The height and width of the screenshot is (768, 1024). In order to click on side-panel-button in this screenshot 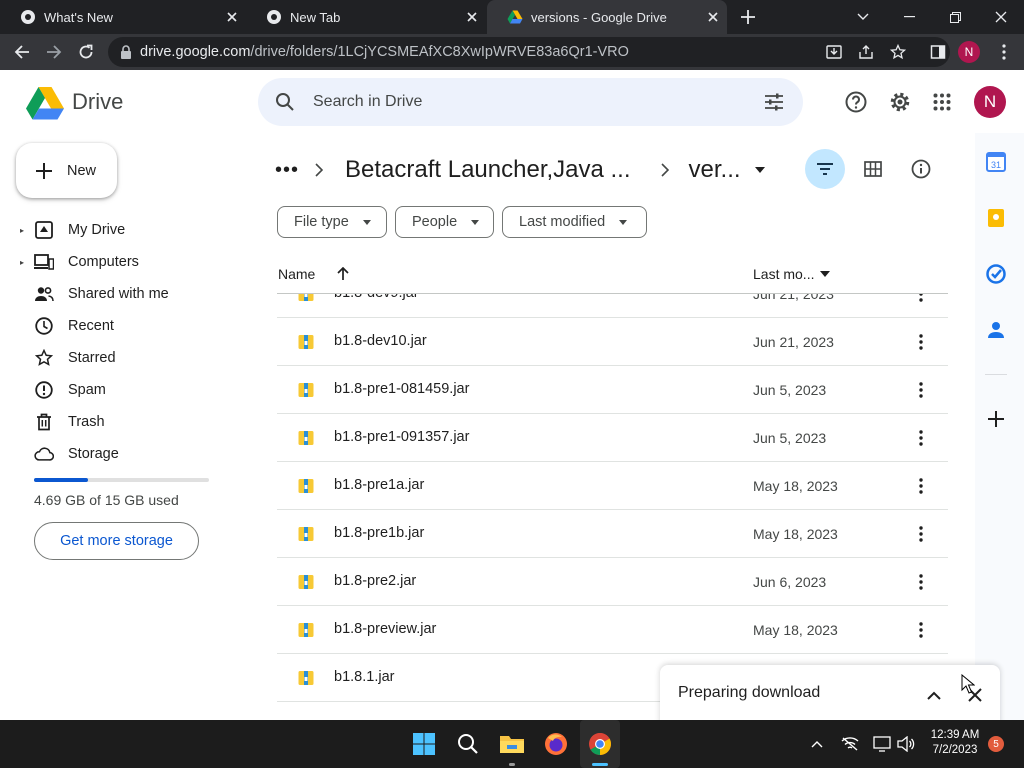, I will do `click(938, 52)`.